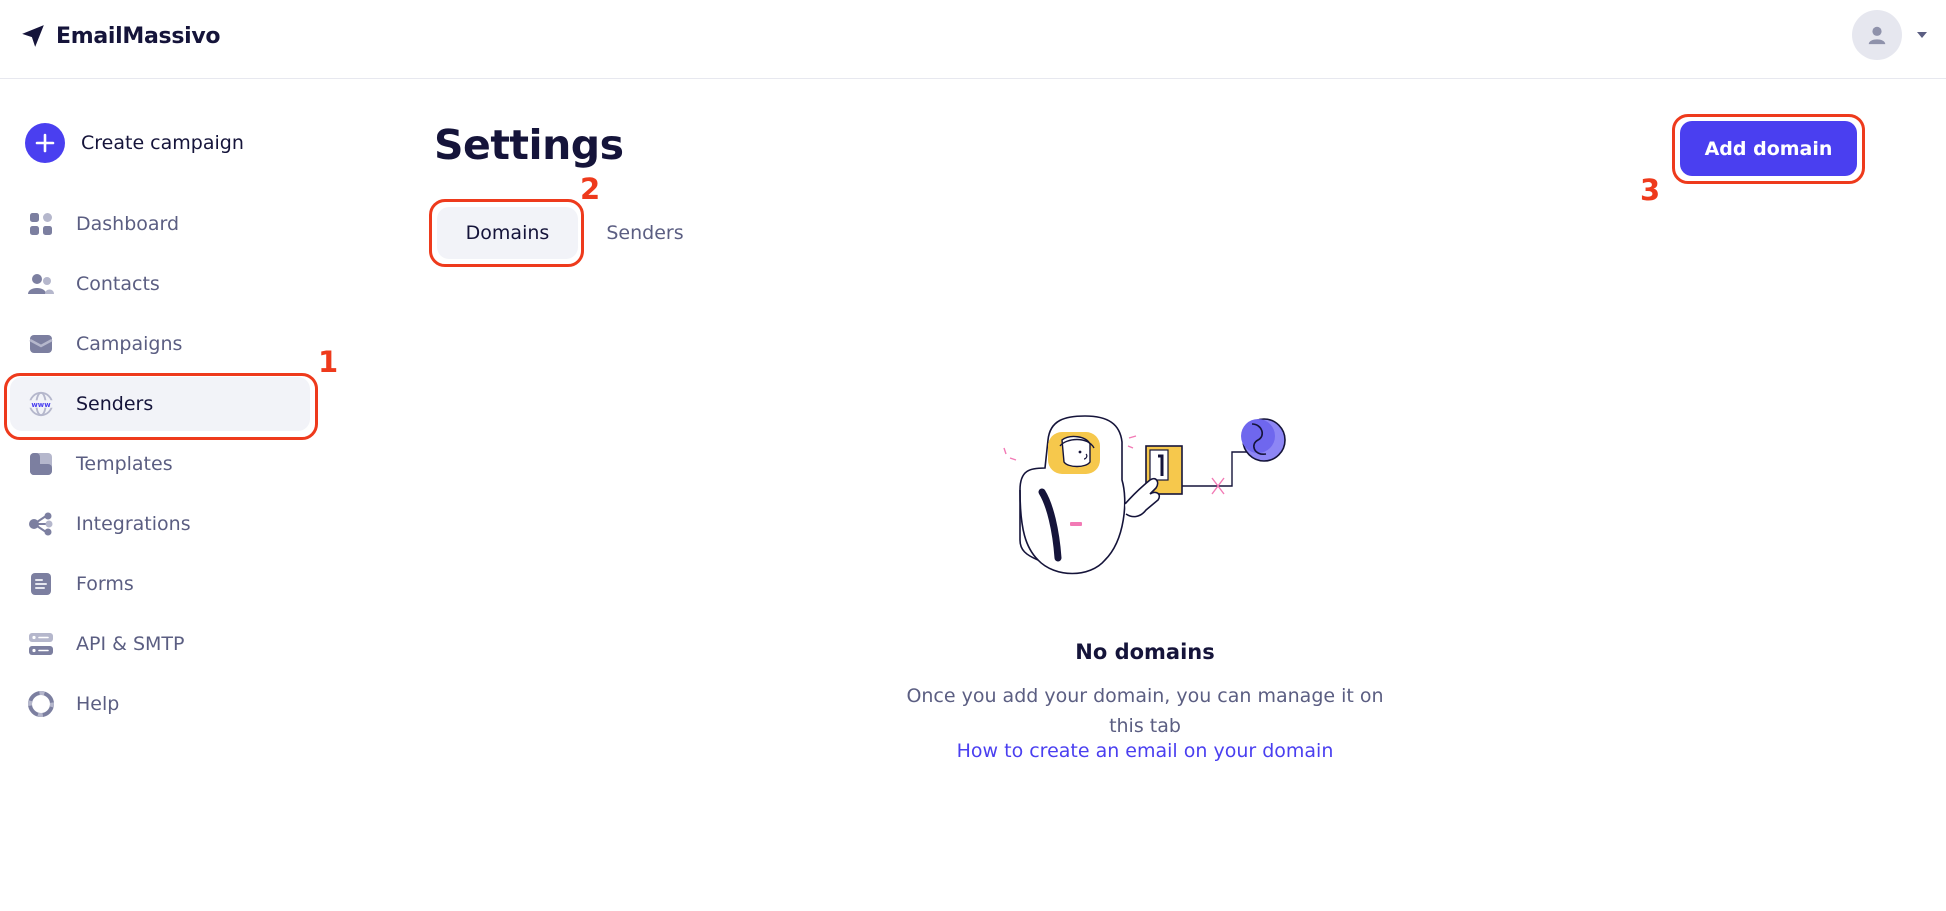  I want to click on top-bar: EmailMassivo, so click(973, 39).